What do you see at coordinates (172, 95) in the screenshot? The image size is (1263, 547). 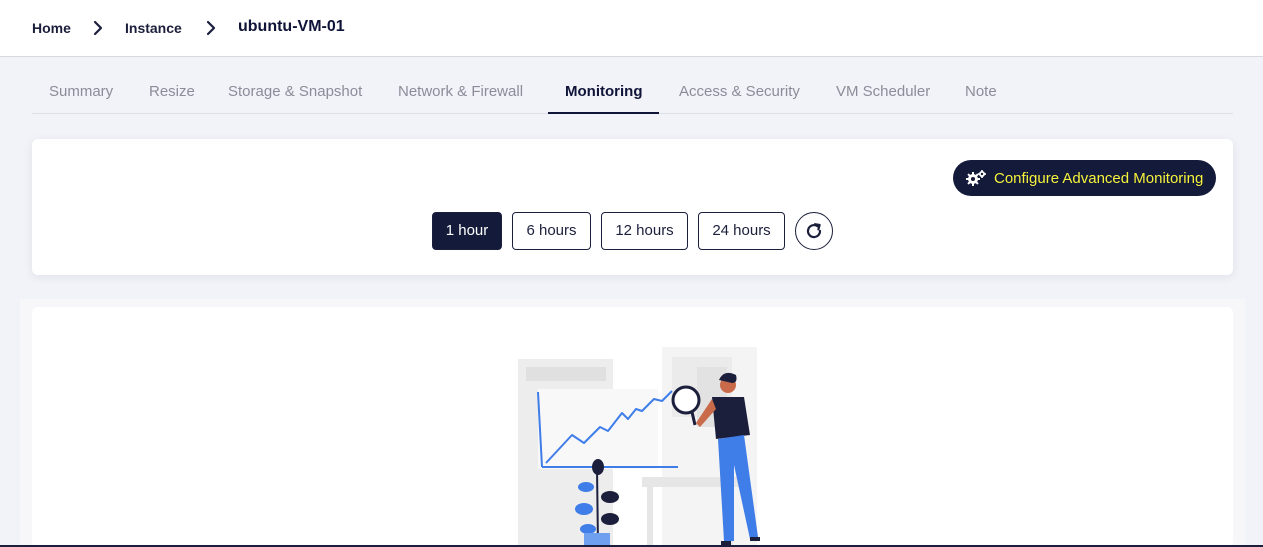 I see `tab-resize: Resize` at bounding box center [172, 95].